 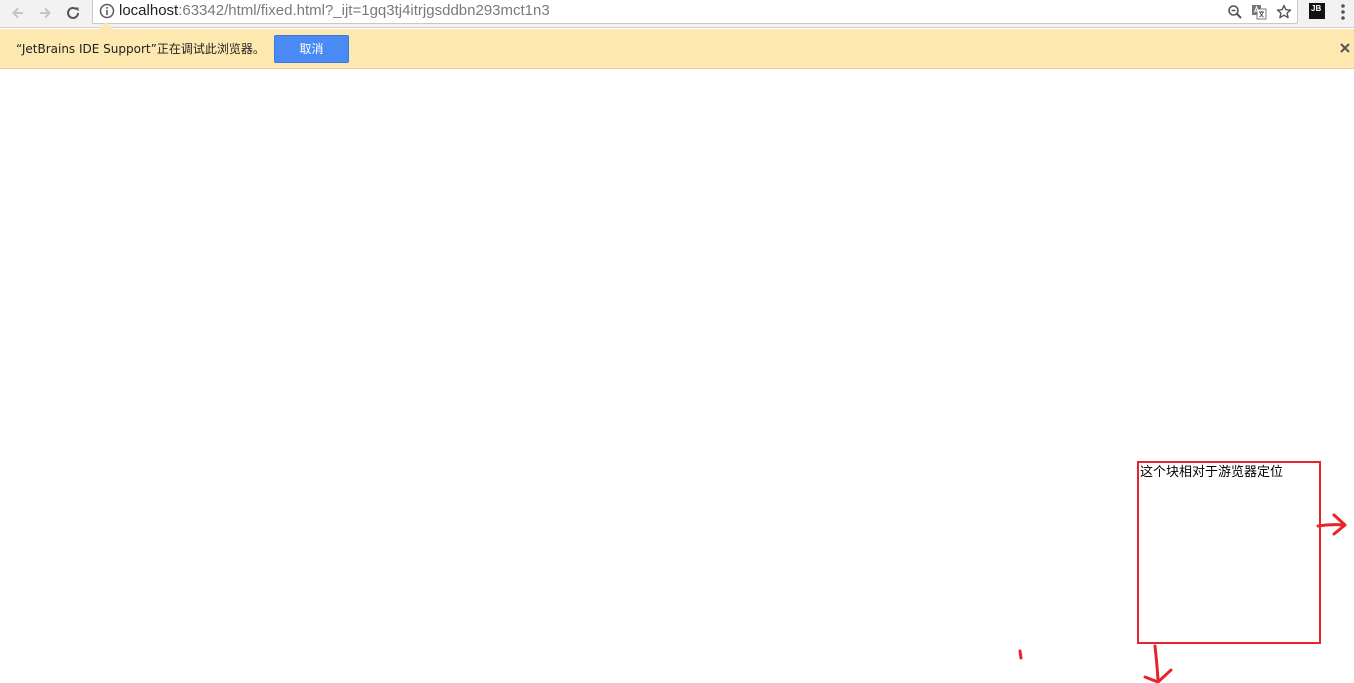 I want to click on star-icon, so click(x=1284, y=11).